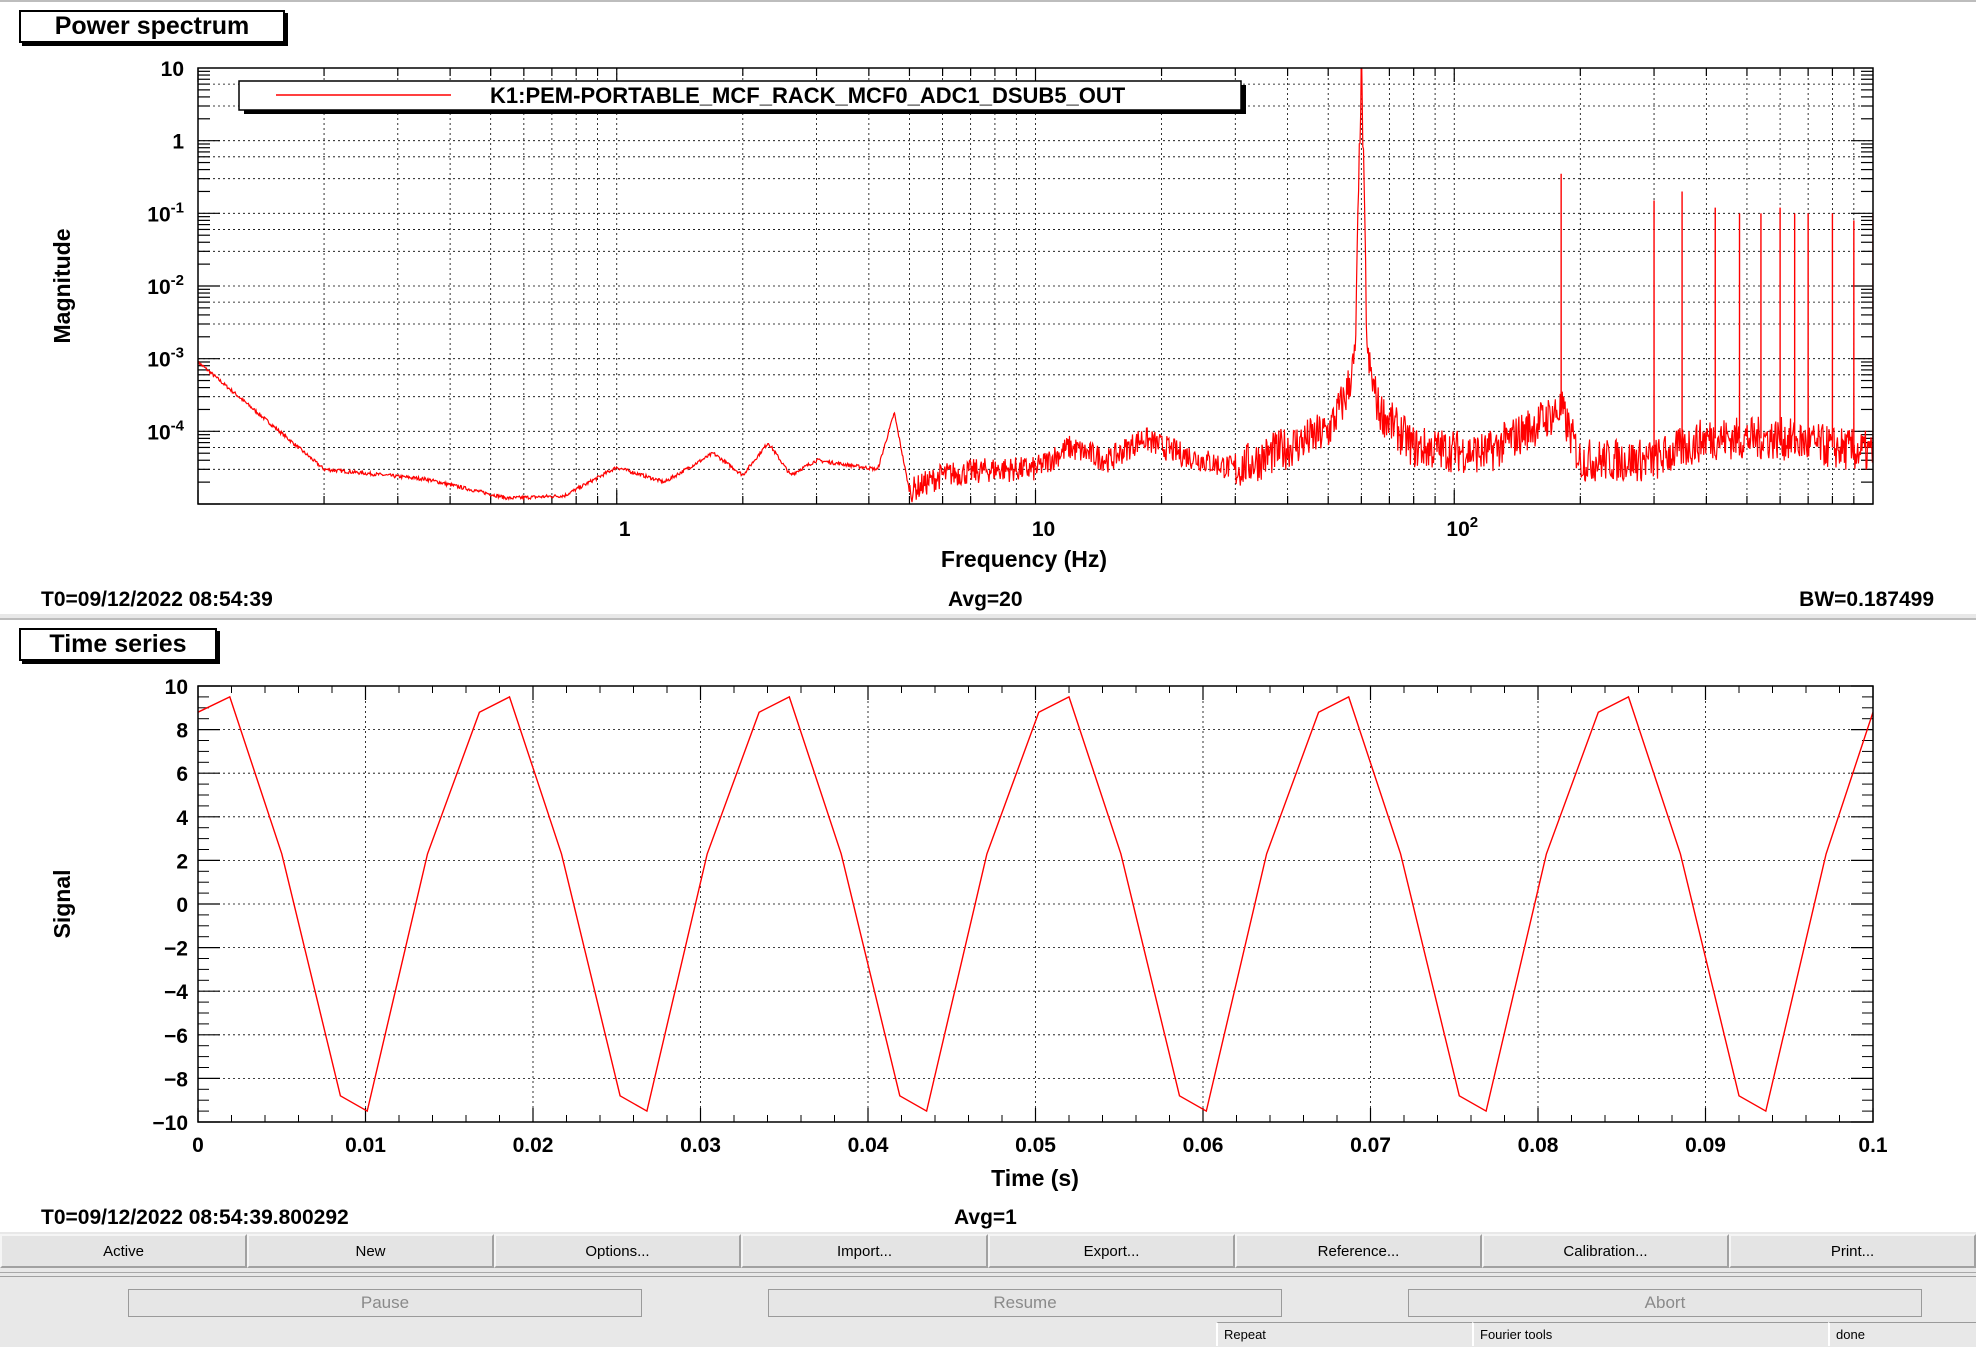  I want to click on time-series-x-tick-label: 0.08, so click(1538, 1145).